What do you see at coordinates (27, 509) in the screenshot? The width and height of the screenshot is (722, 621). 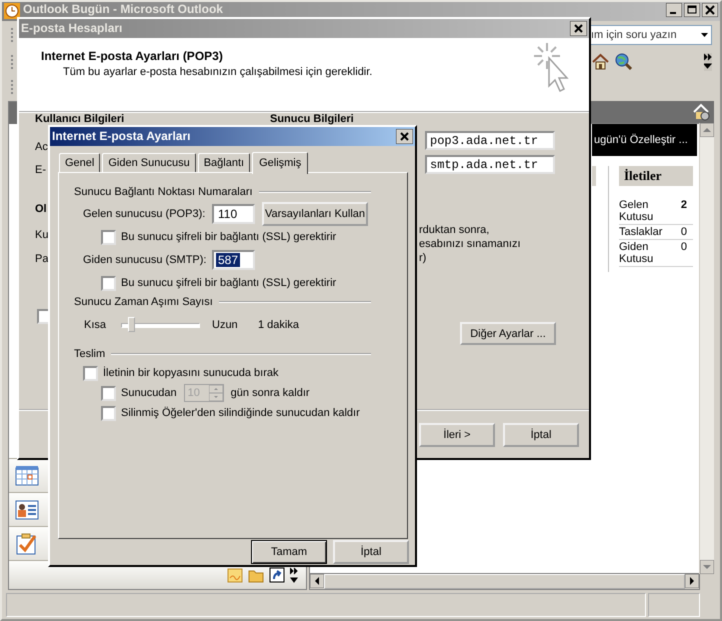 I see `contacts-icon` at bounding box center [27, 509].